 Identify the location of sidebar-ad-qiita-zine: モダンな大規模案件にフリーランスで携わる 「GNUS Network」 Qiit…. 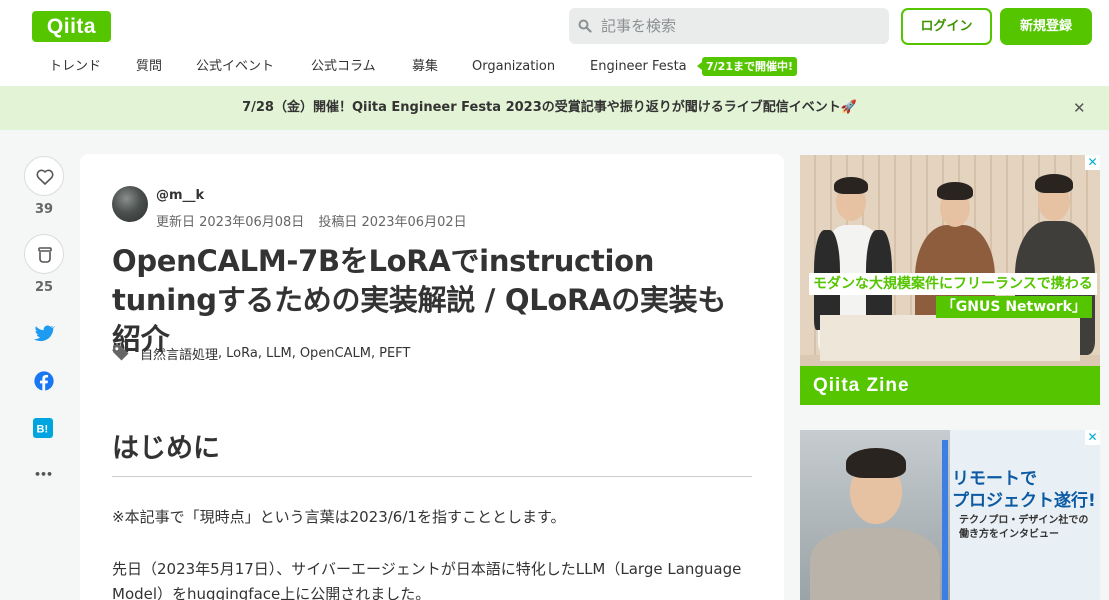
(950, 280).